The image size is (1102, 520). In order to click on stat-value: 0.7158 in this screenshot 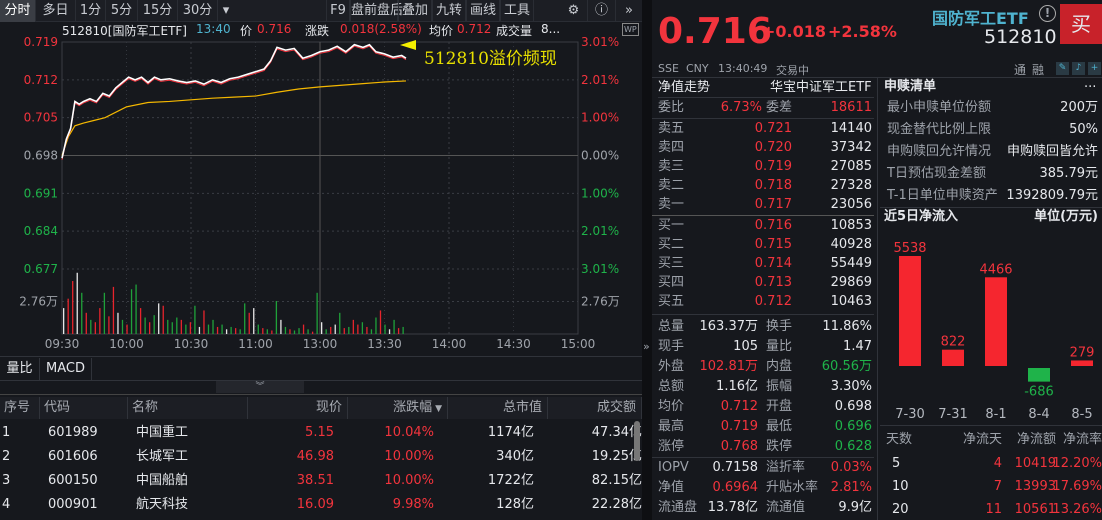, I will do `click(735, 467)`.